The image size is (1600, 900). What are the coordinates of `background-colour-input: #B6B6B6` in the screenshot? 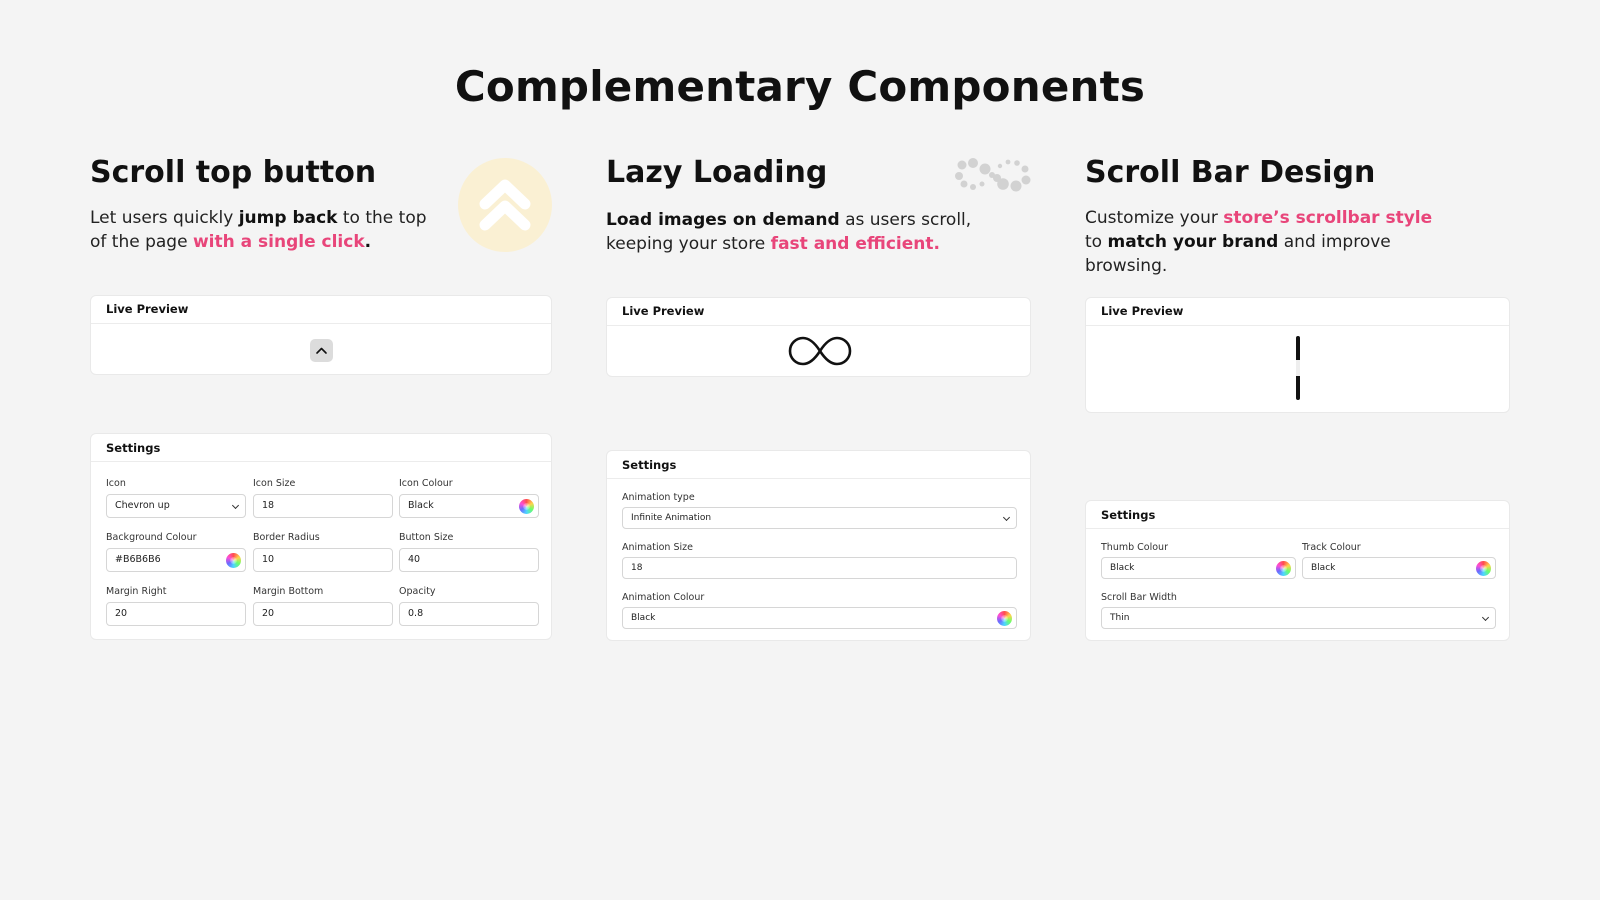 It's located at (176, 560).